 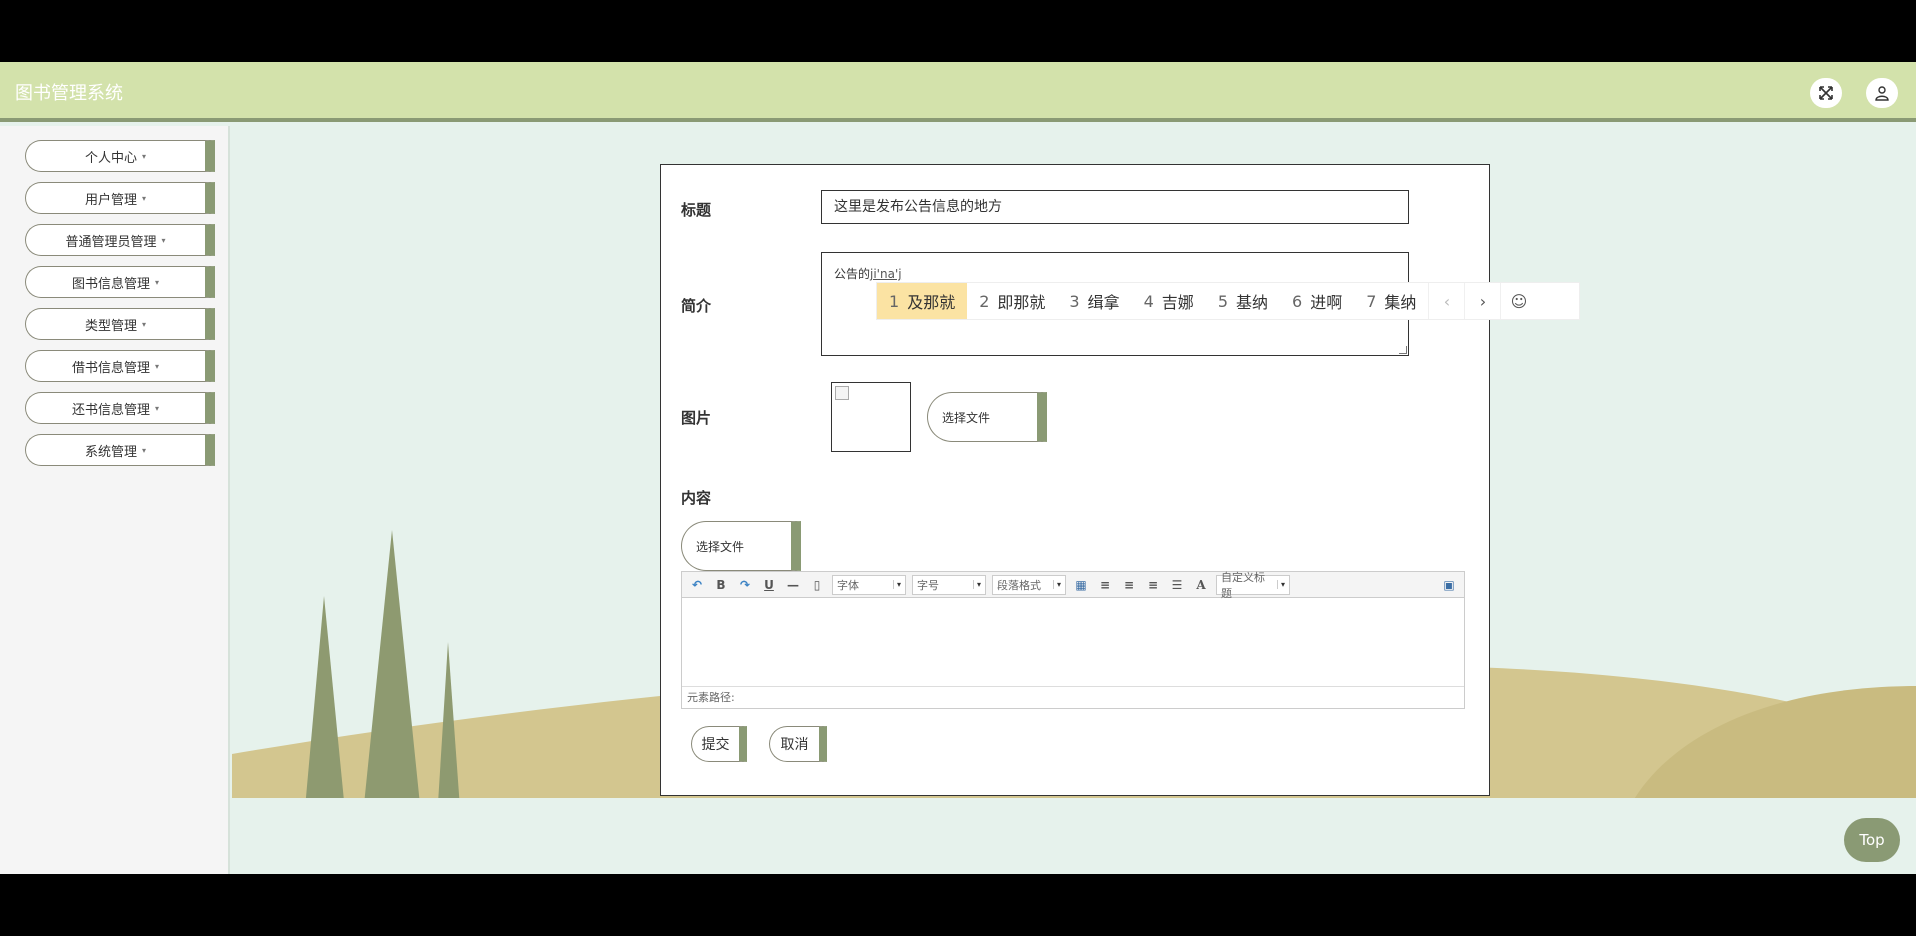 What do you see at coordinates (798, 744) in the screenshot?
I see `cancel-button: 取消` at bounding box center [798, 744].